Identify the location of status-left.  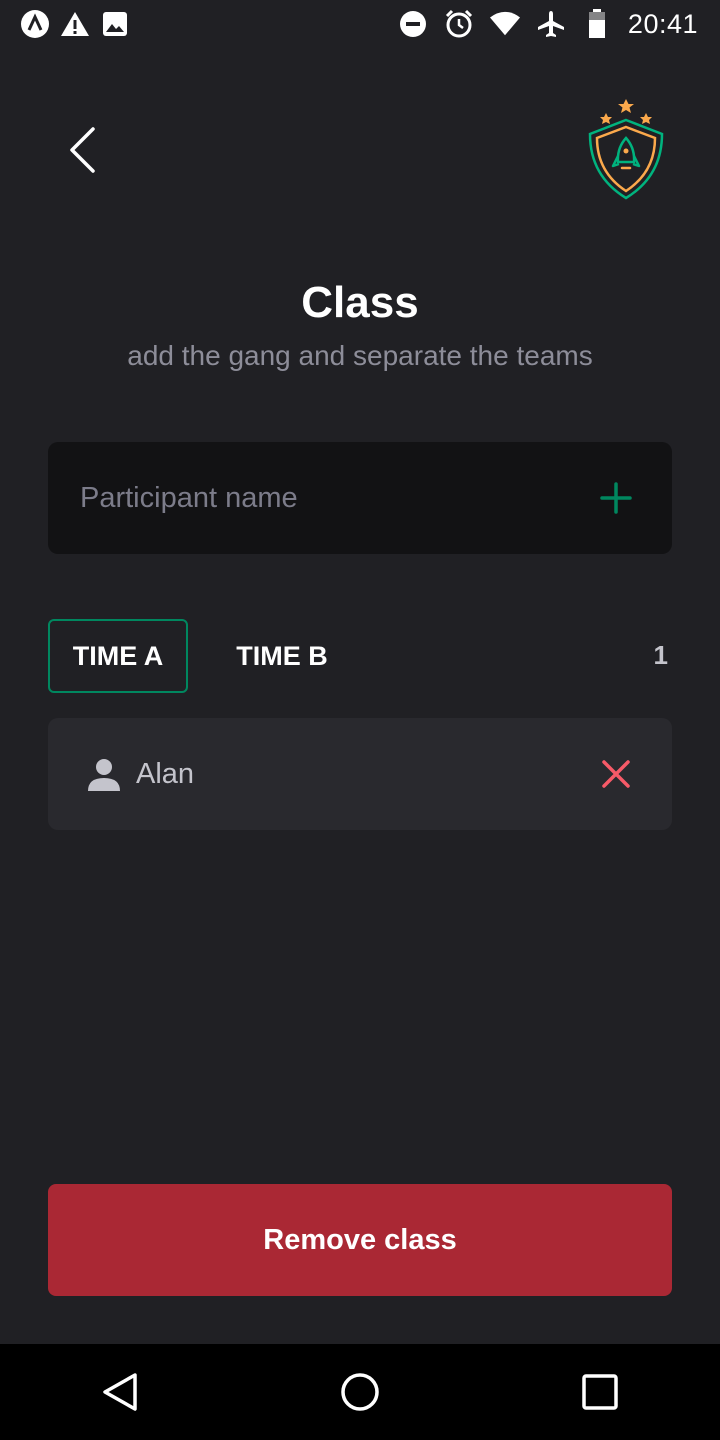
(65, 24).